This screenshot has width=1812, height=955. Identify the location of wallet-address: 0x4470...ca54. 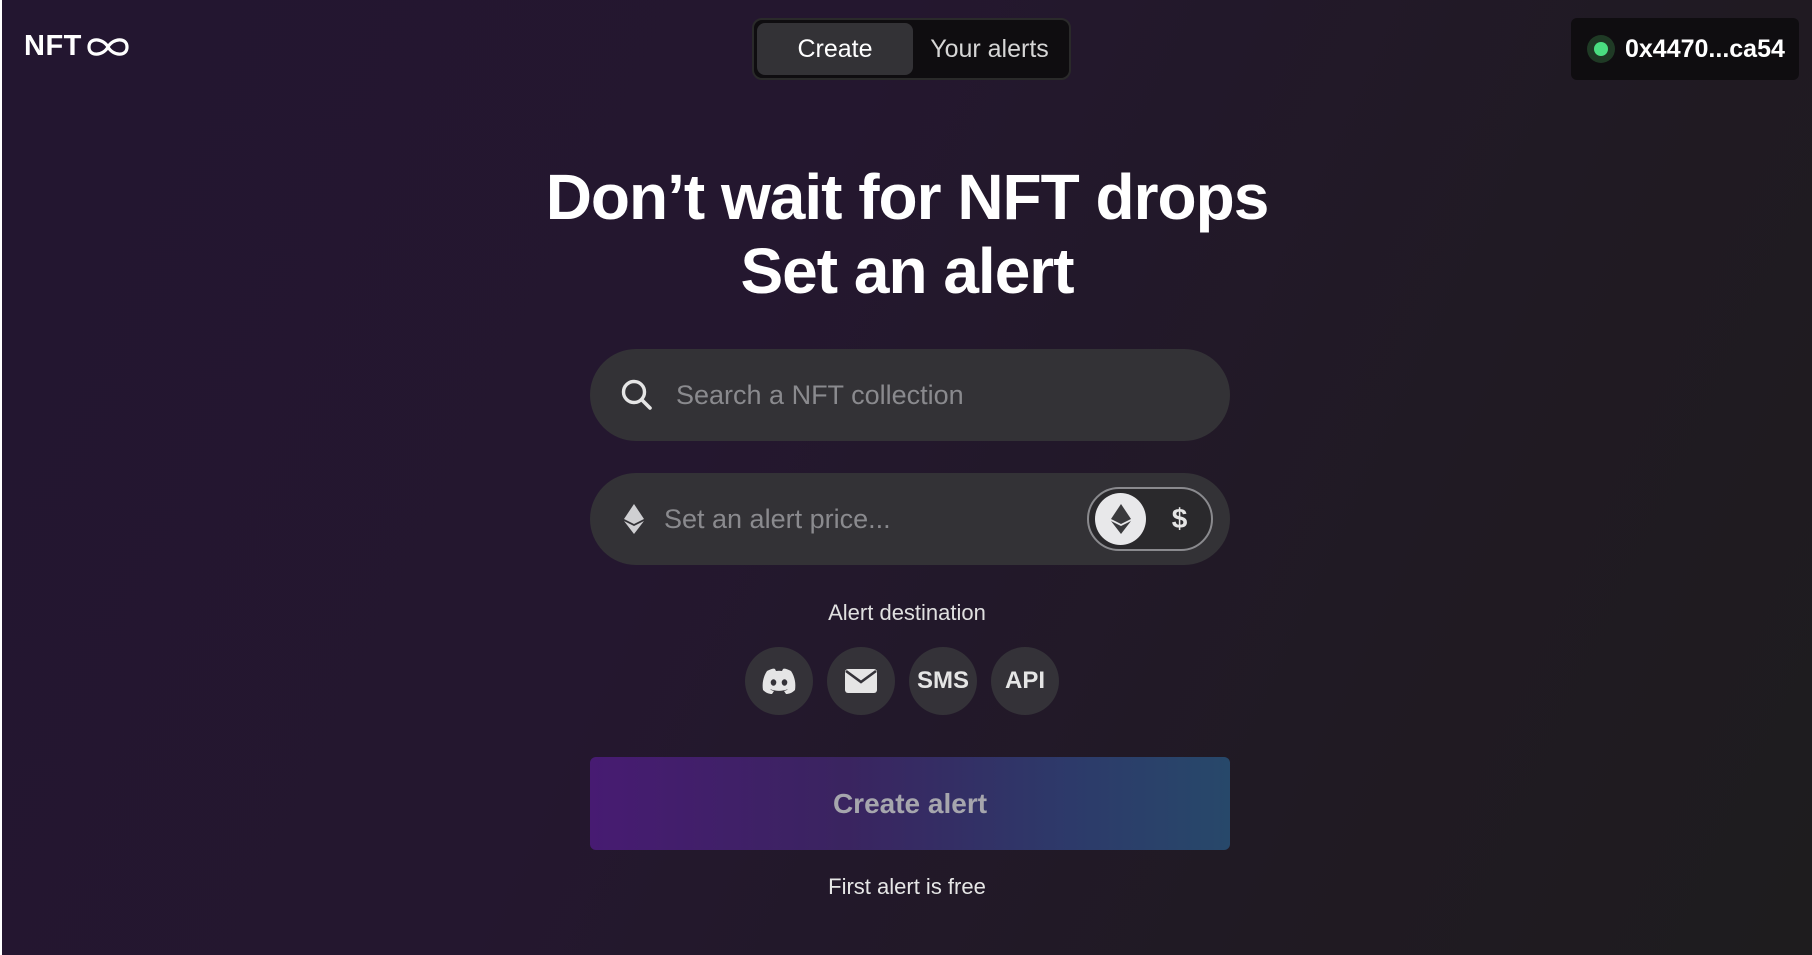
(1705, 48).